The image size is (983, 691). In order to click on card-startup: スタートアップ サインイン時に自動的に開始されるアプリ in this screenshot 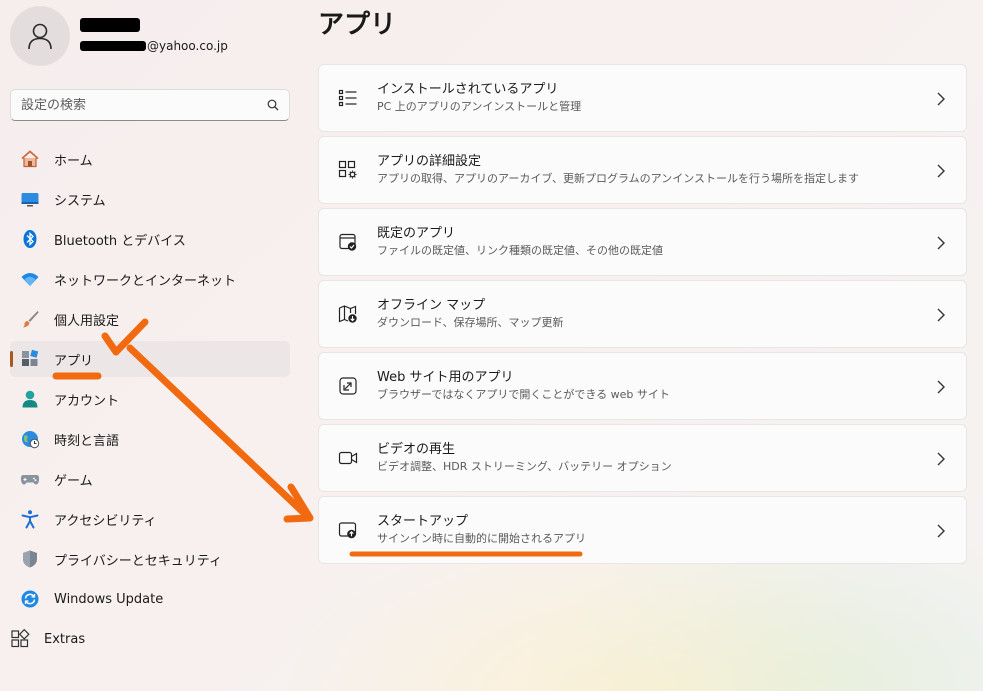, I will do `click(642, 530)`.